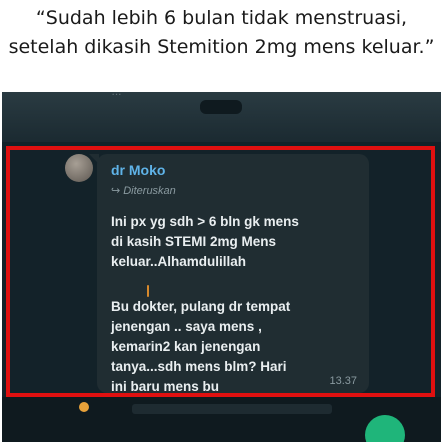 The image size is (443, 442). What do you see at coordinates (186, 326) in the screenshot?
I see `message-line: jenengan .. saya mens ,` at bounding box center [186, 326].